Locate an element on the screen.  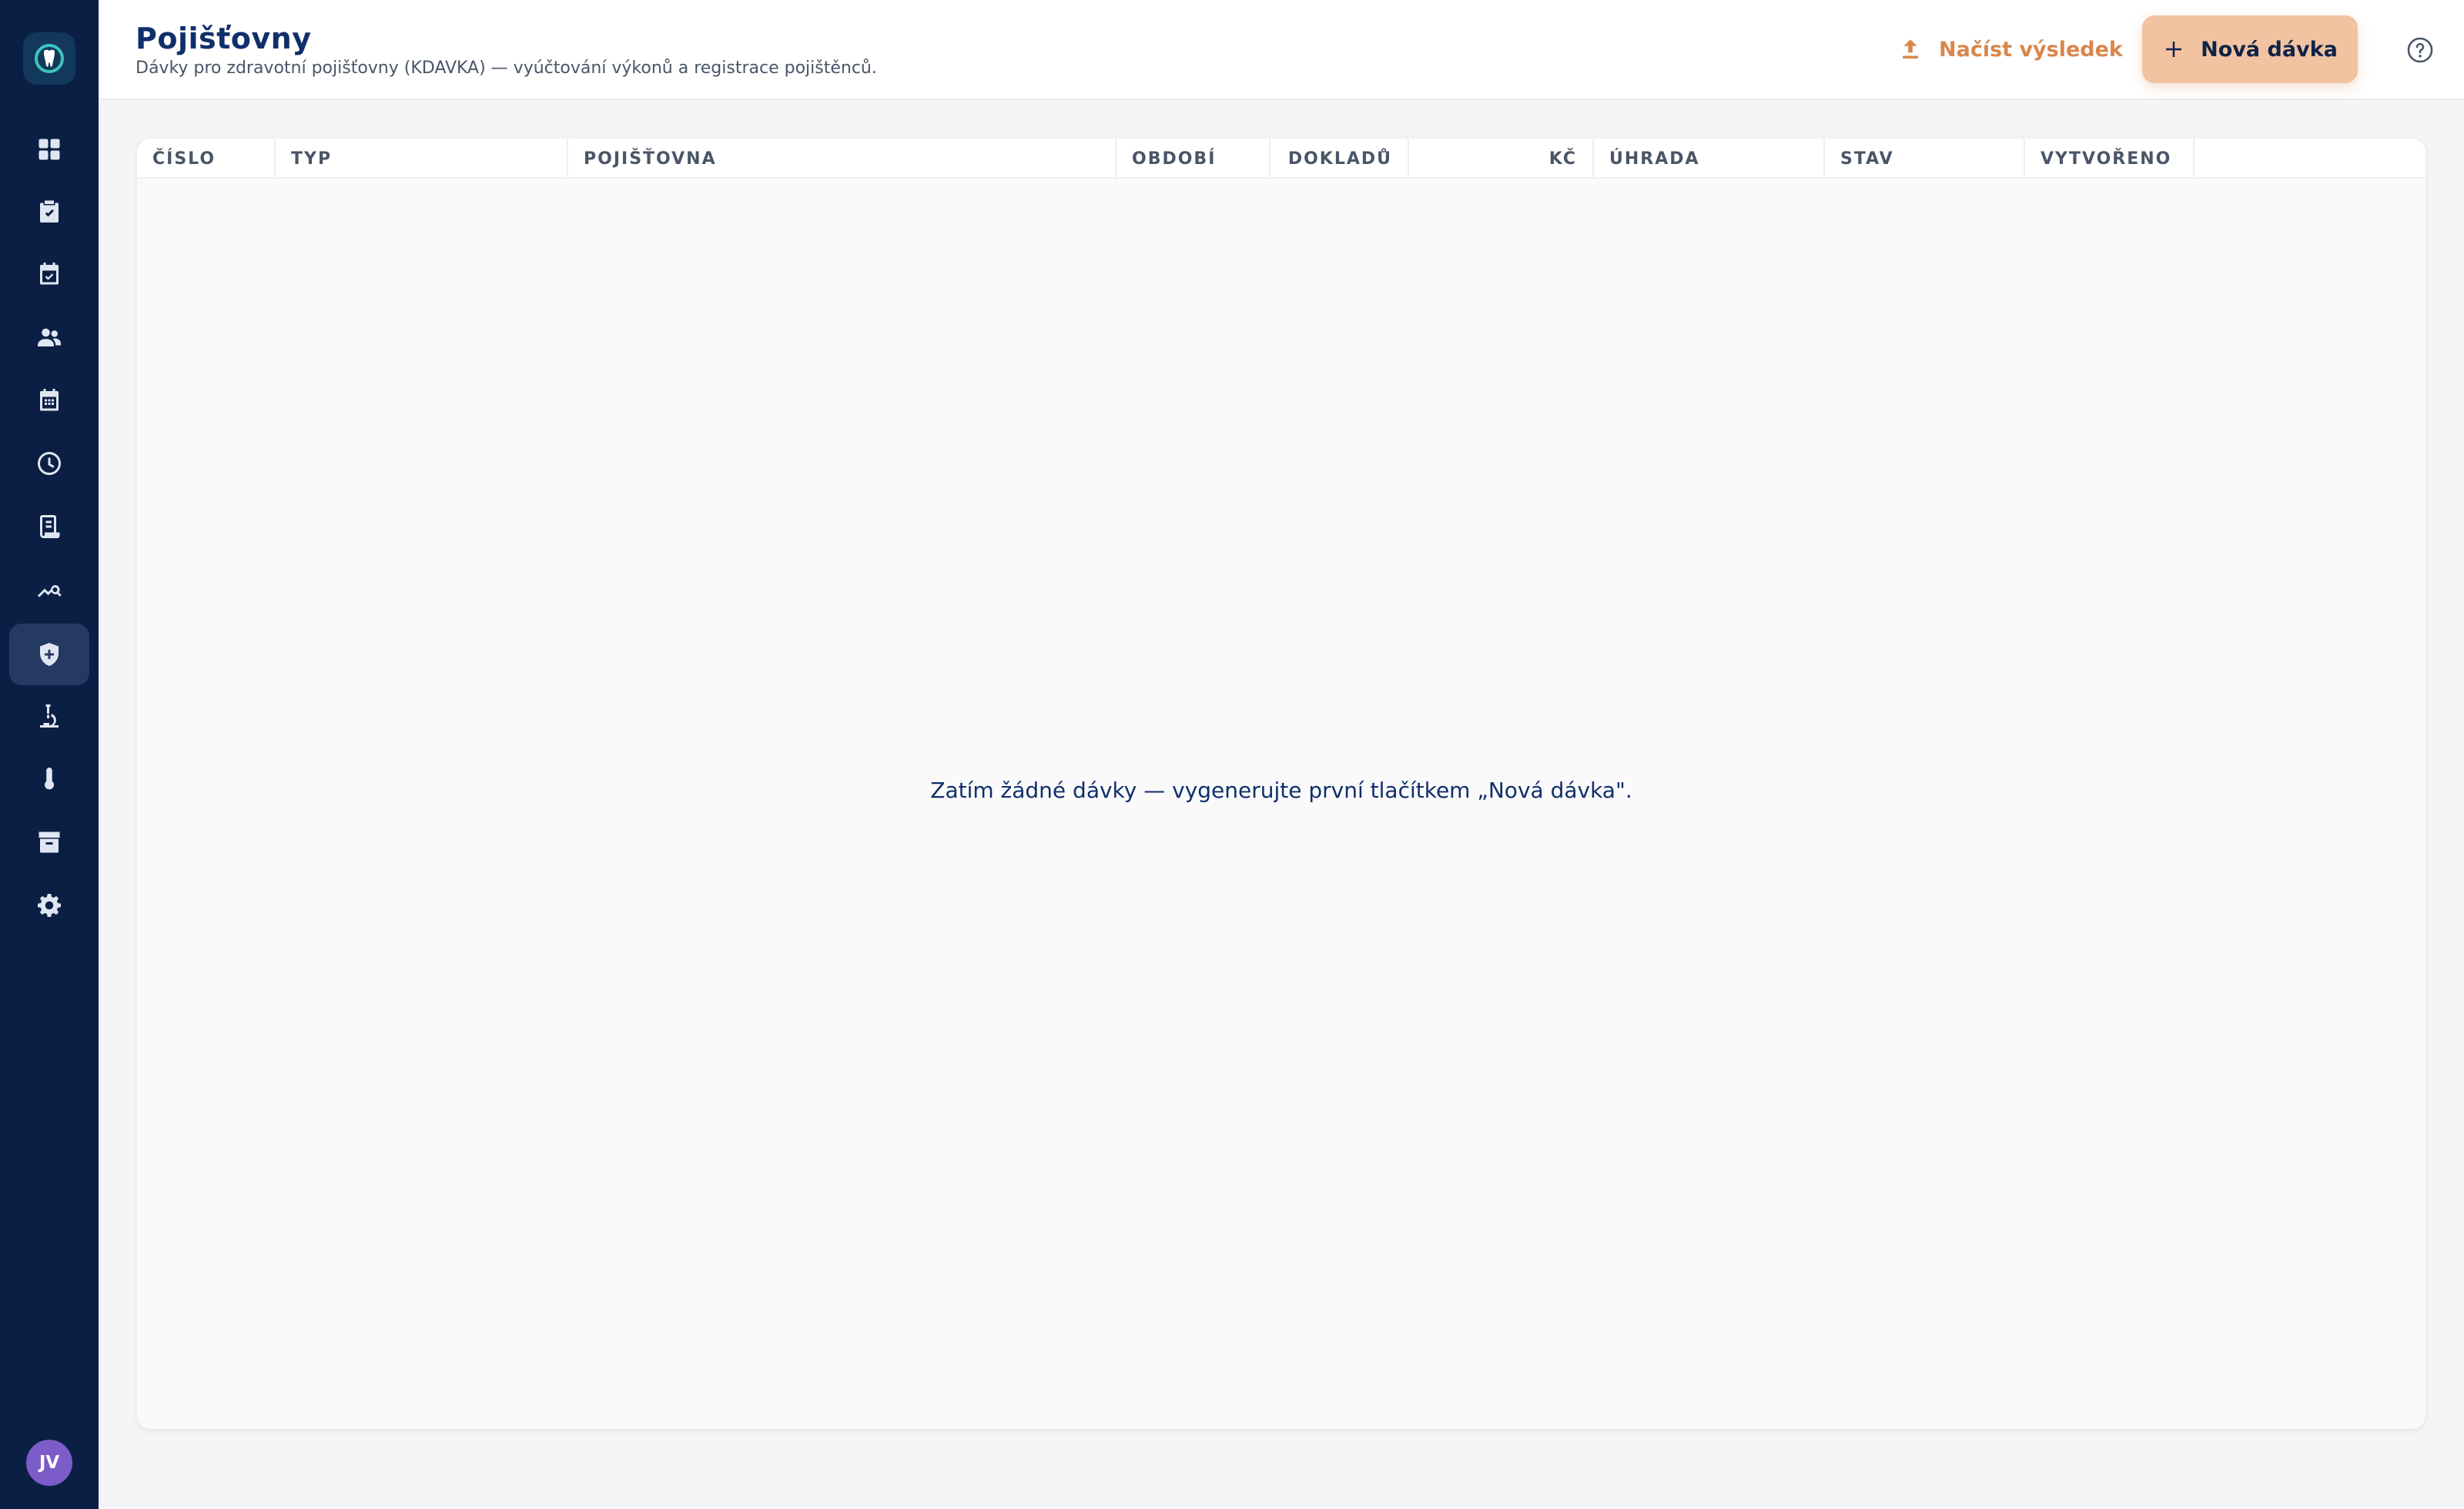
nav-item-dashboard is located at coordinates (49, 149).